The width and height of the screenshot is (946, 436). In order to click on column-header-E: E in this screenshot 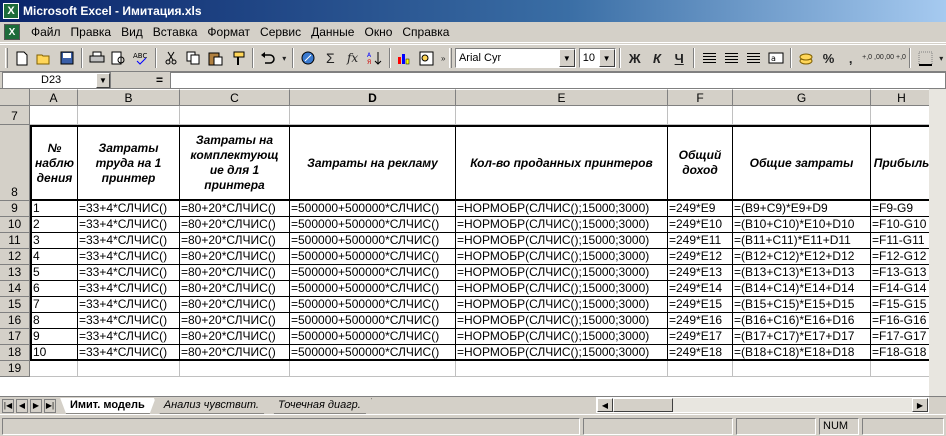, I will do `click(562, 97)`.